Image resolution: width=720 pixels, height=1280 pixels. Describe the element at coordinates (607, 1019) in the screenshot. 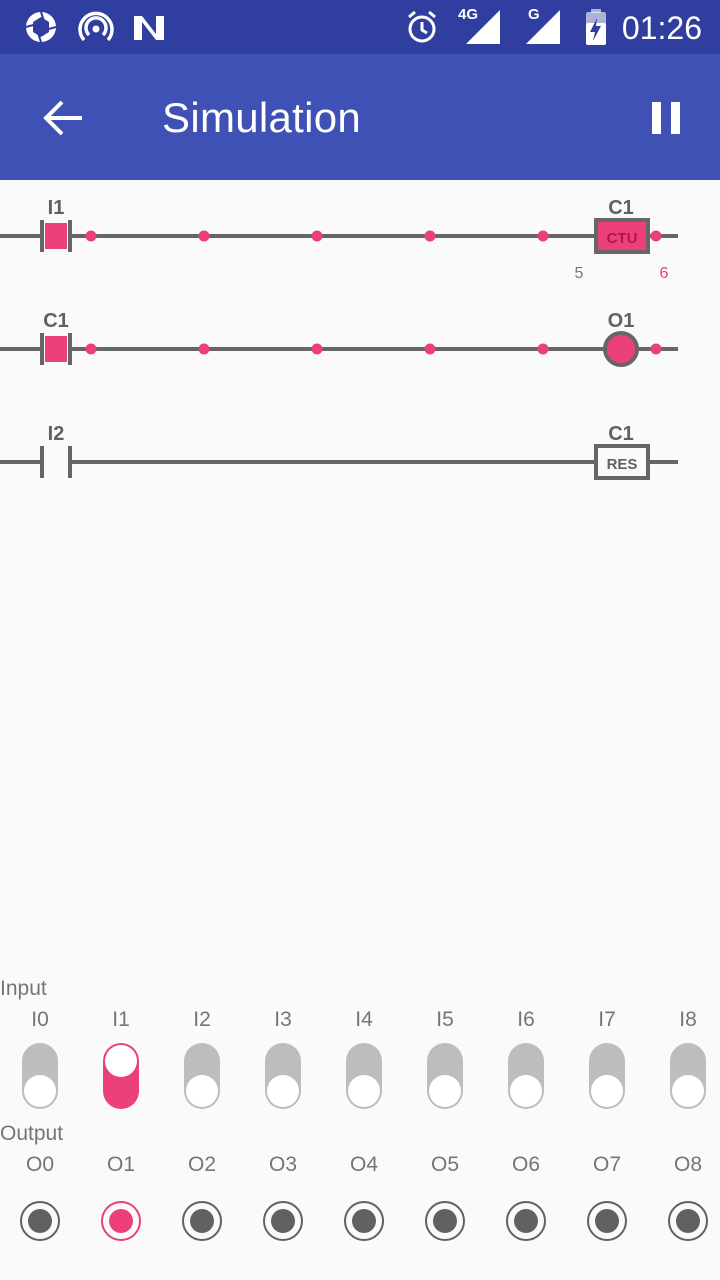

I see `input-label: I7` at that location.